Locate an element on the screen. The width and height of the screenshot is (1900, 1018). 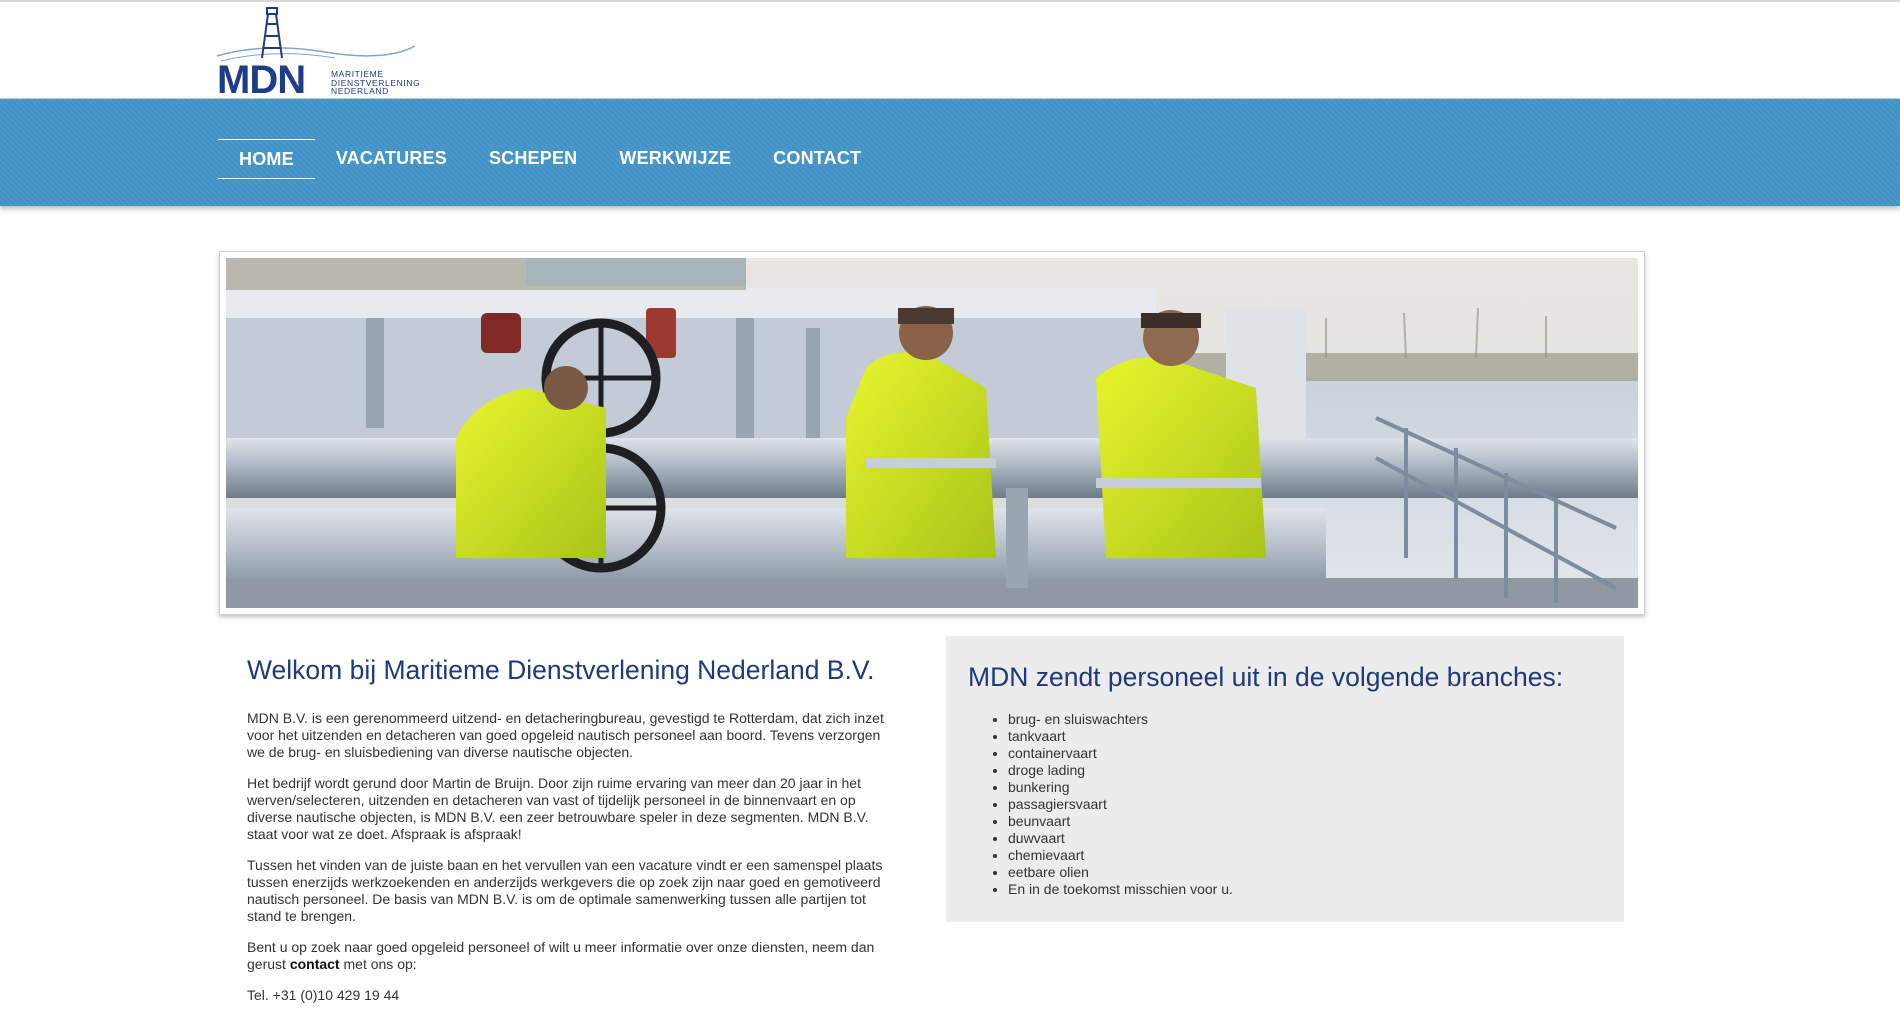
list-item: droge lading is located at coordinates (1120, 770).